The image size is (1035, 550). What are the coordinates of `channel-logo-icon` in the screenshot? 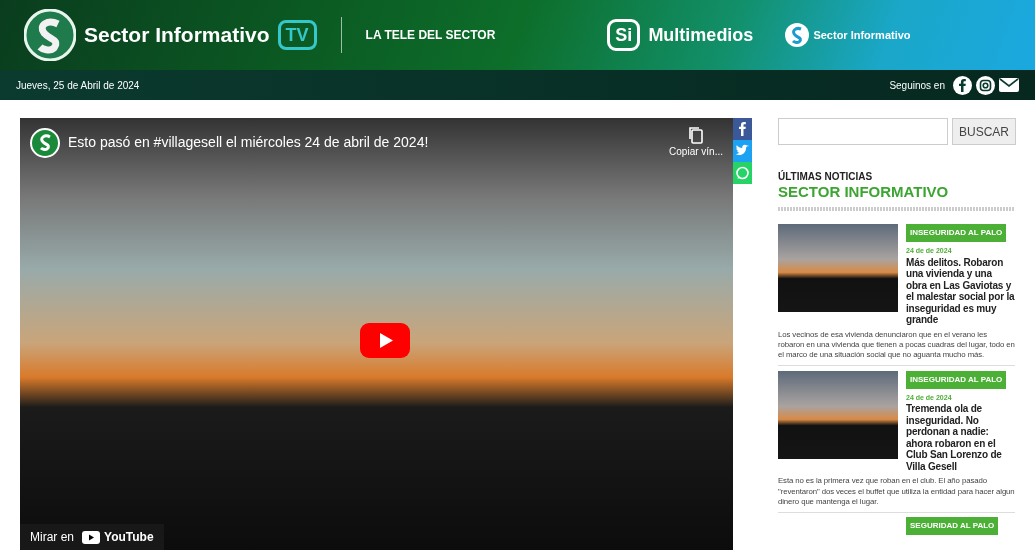 It's located at (45, 142).